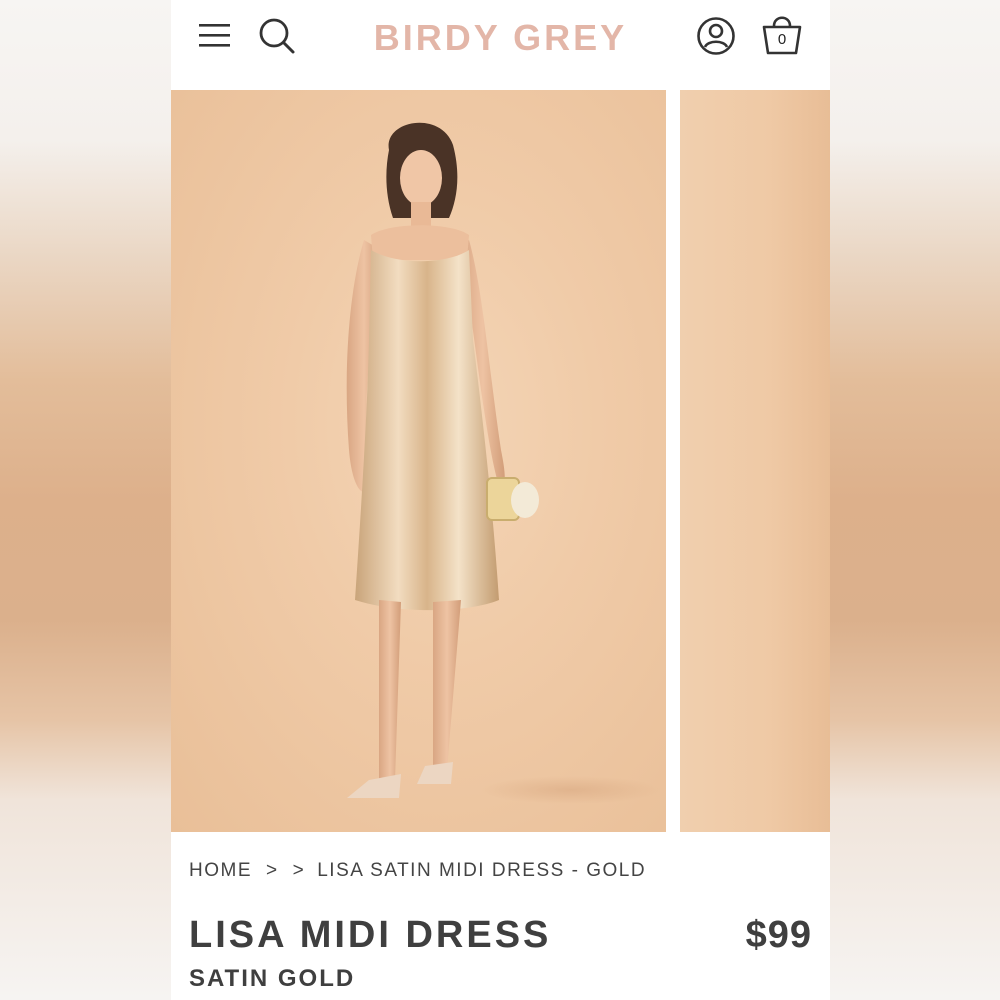  I want to click on breadcrumb-current: LISA SATIN MIDI DRESS - GOLD, so click(482, 870).